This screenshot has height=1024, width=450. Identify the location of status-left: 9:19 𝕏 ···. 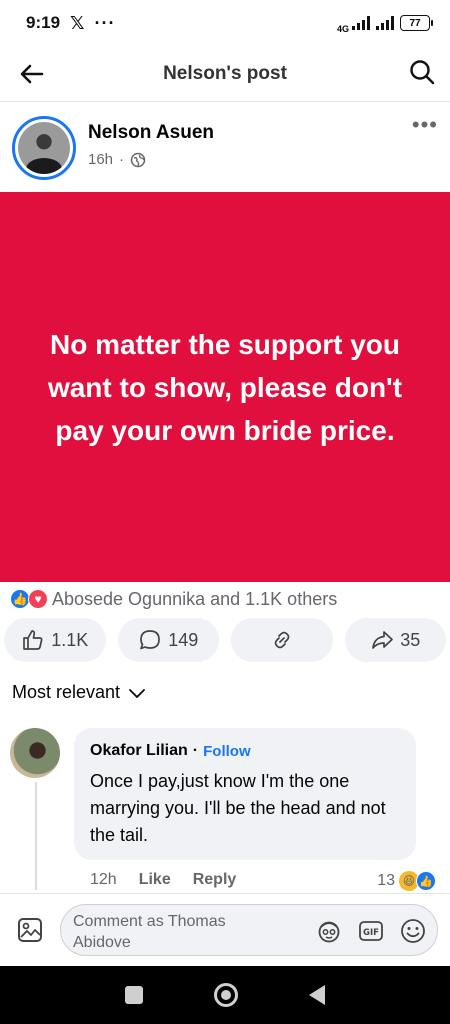
(71, 23).